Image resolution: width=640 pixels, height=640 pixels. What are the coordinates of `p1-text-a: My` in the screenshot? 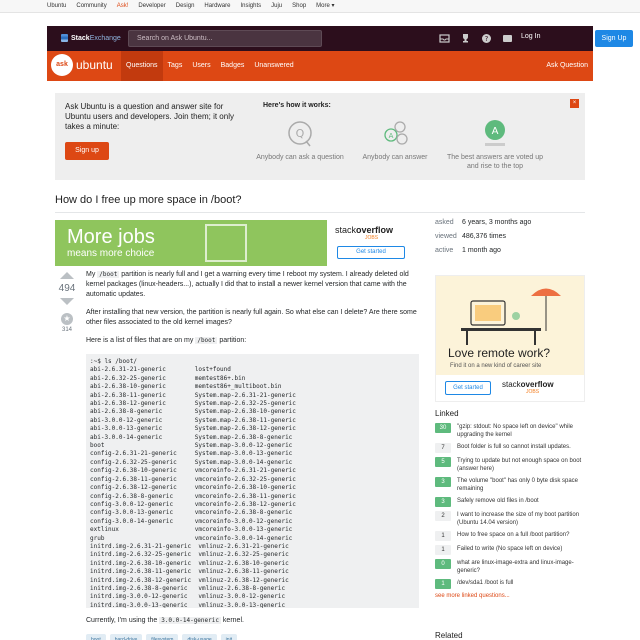 It's located at (92, 274).